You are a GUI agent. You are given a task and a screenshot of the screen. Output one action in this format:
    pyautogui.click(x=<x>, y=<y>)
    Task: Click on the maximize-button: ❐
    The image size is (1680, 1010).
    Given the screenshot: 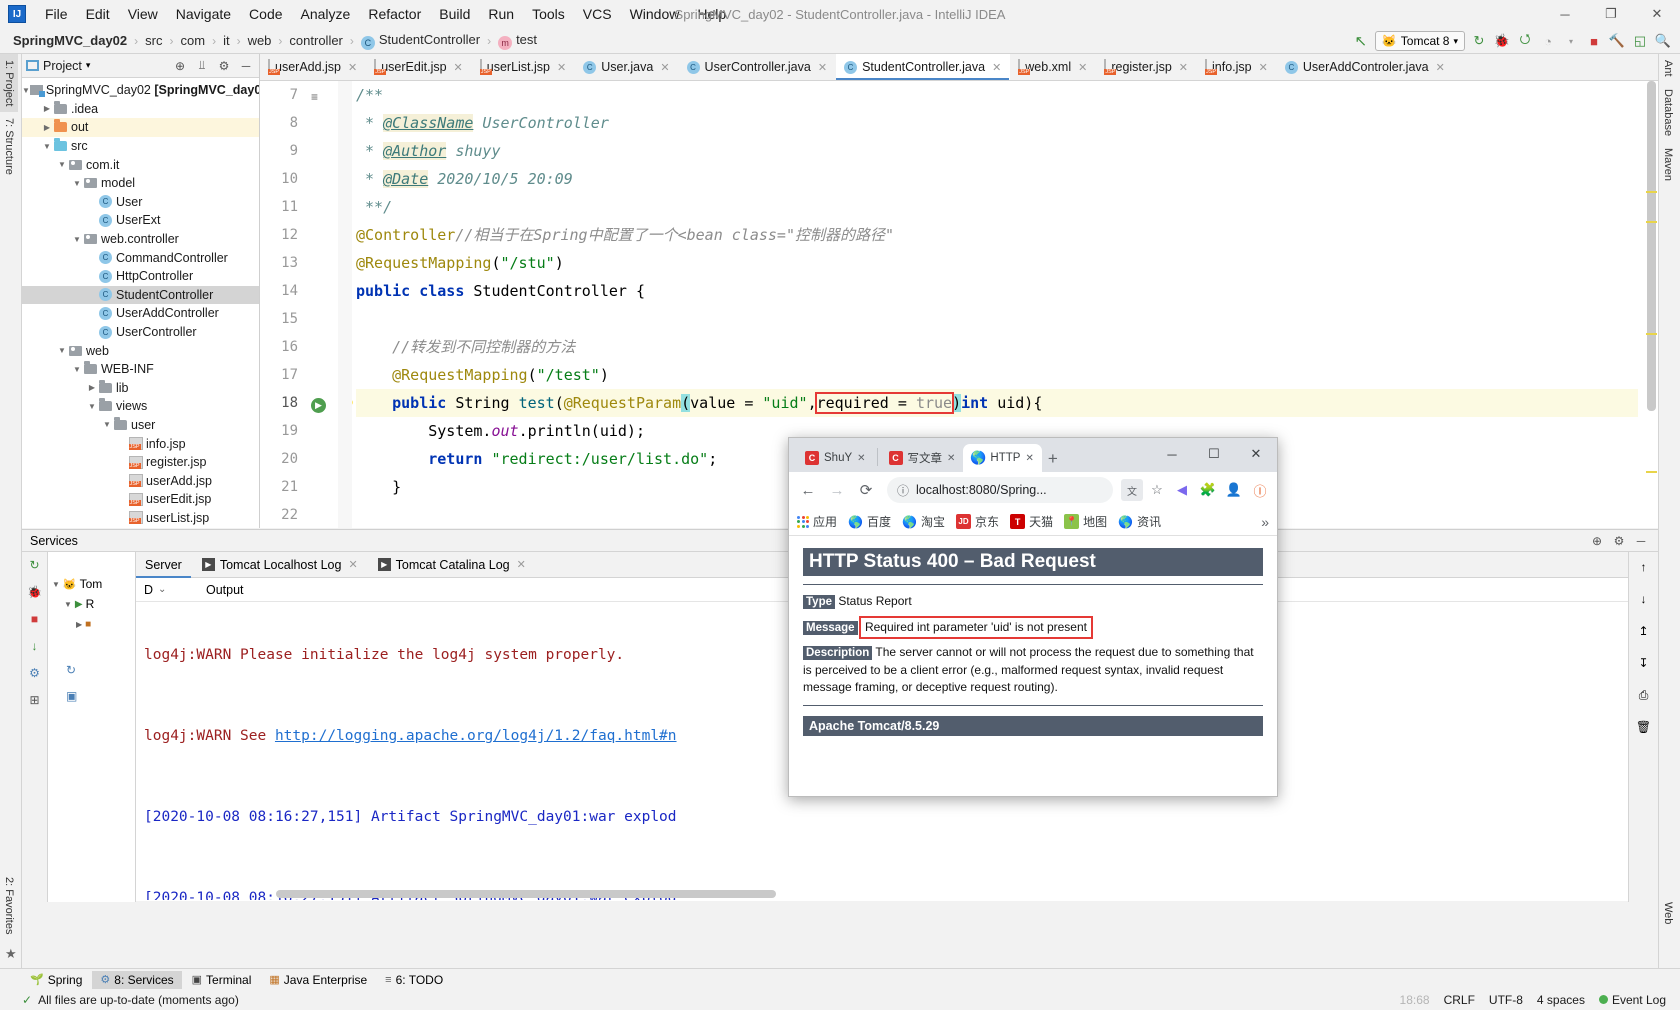 What is the action you would take?
    pyautogui.click(x=1611, y=14)
    